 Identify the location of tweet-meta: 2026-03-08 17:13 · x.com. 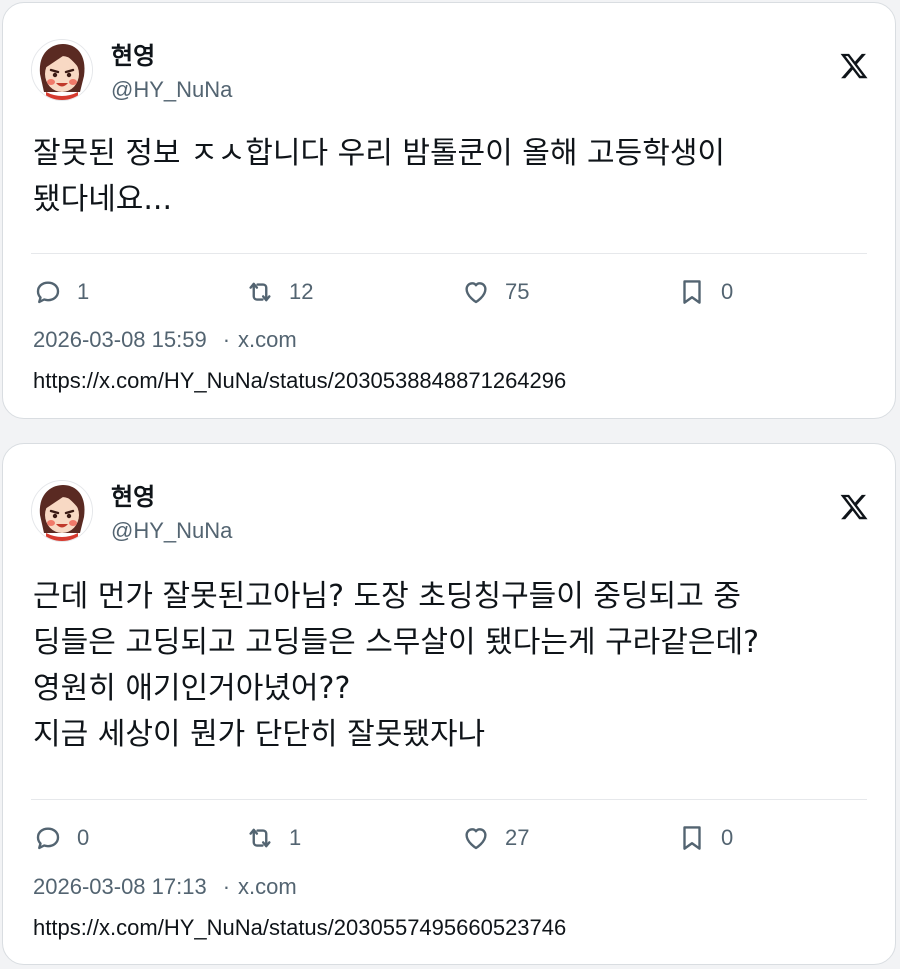
(165, 887).